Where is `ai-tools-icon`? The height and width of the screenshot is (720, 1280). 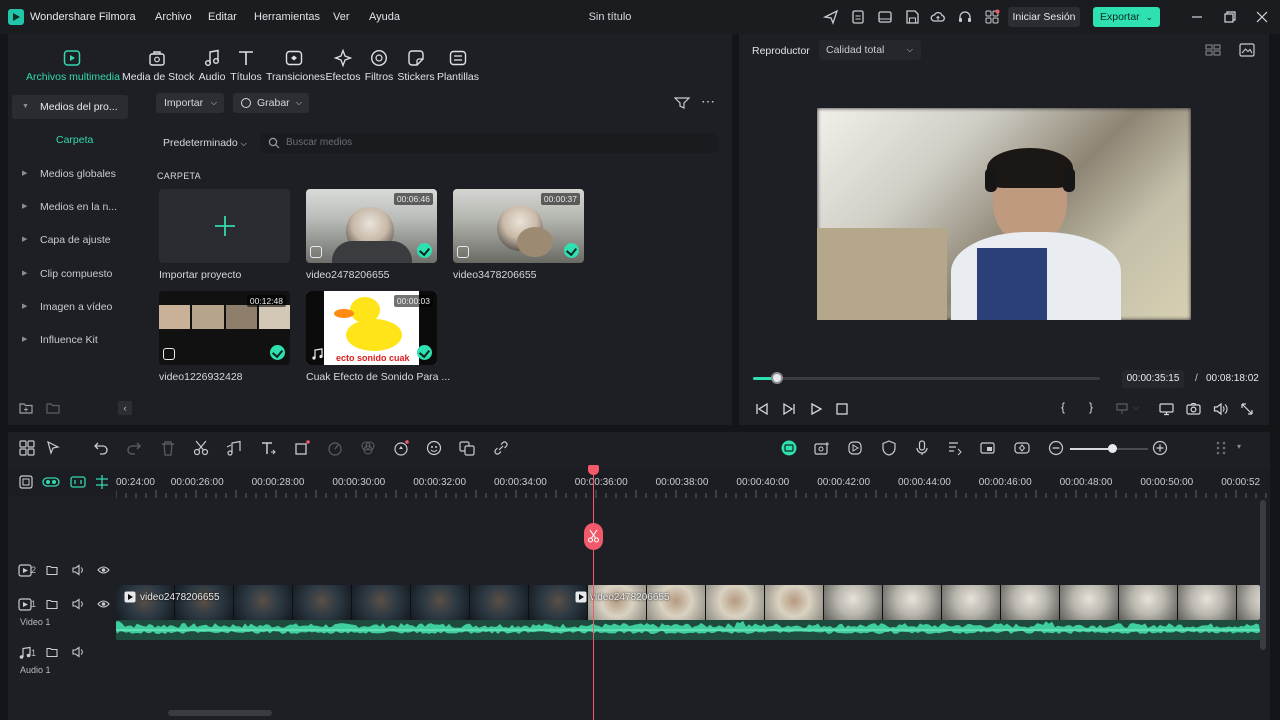
ai-tools-icon is located at coordinates (401, 448).